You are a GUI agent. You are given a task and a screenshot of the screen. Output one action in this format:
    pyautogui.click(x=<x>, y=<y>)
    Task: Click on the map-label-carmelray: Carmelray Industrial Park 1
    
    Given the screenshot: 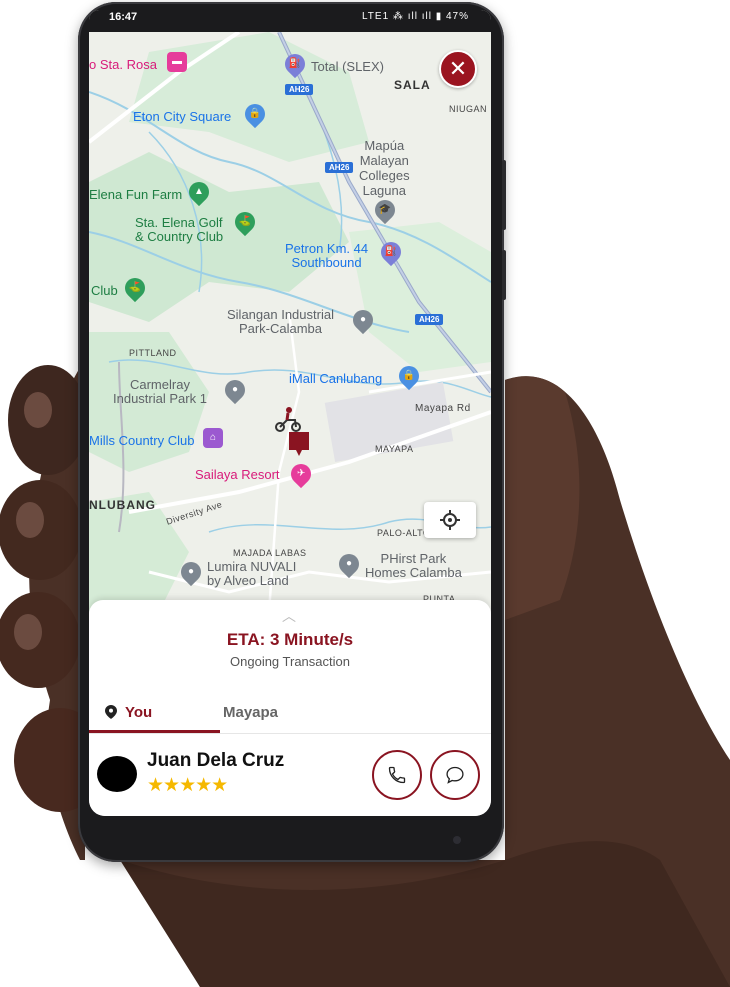 What is the action you would take?
    pyautogui.click(x=160, y=392)
    